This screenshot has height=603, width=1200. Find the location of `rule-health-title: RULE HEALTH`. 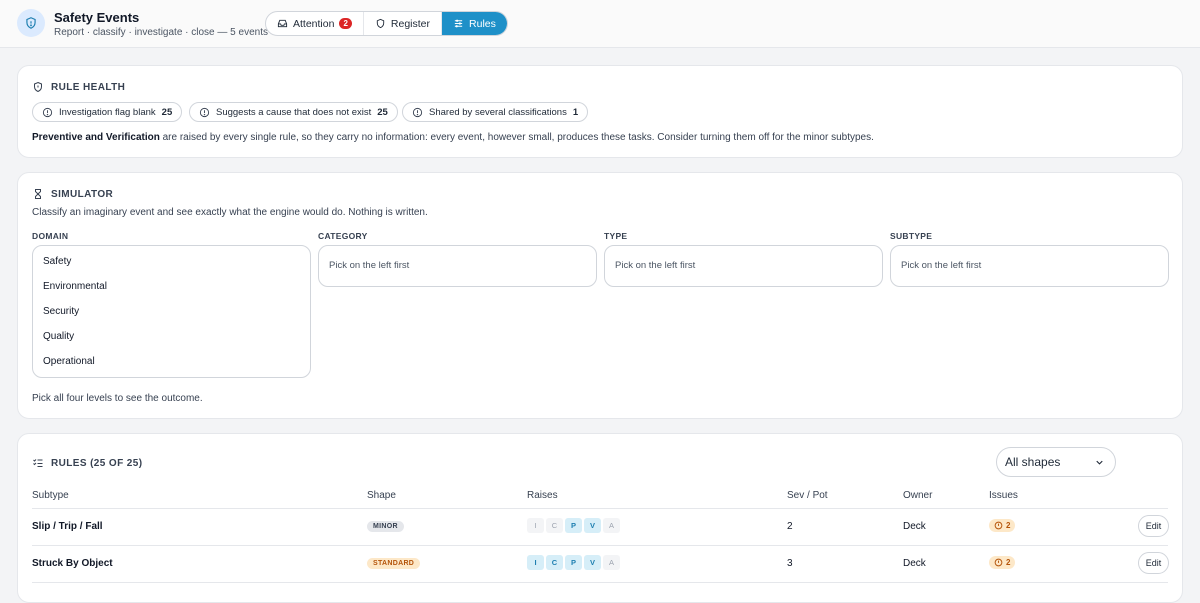

rule-health-title: RULE HEALTH is located at coordinates (88, 87).